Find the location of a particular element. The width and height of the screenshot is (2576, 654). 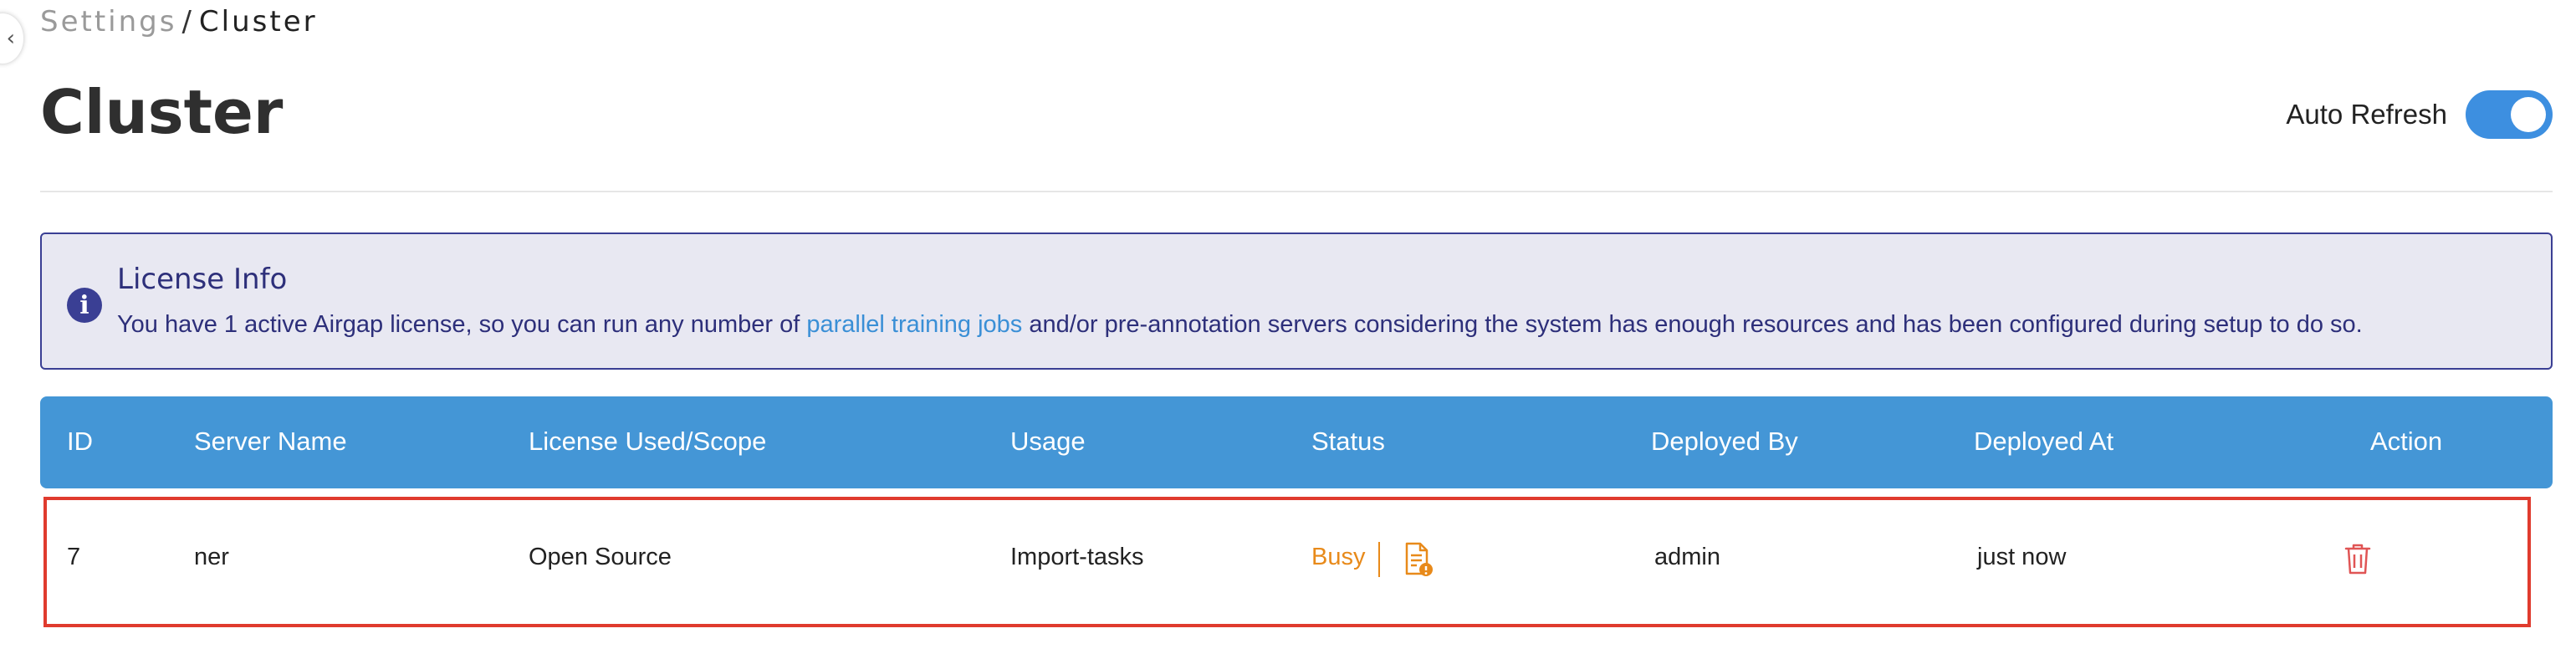

cell-deployed-at: just now is located at coordinates (2022, 557).